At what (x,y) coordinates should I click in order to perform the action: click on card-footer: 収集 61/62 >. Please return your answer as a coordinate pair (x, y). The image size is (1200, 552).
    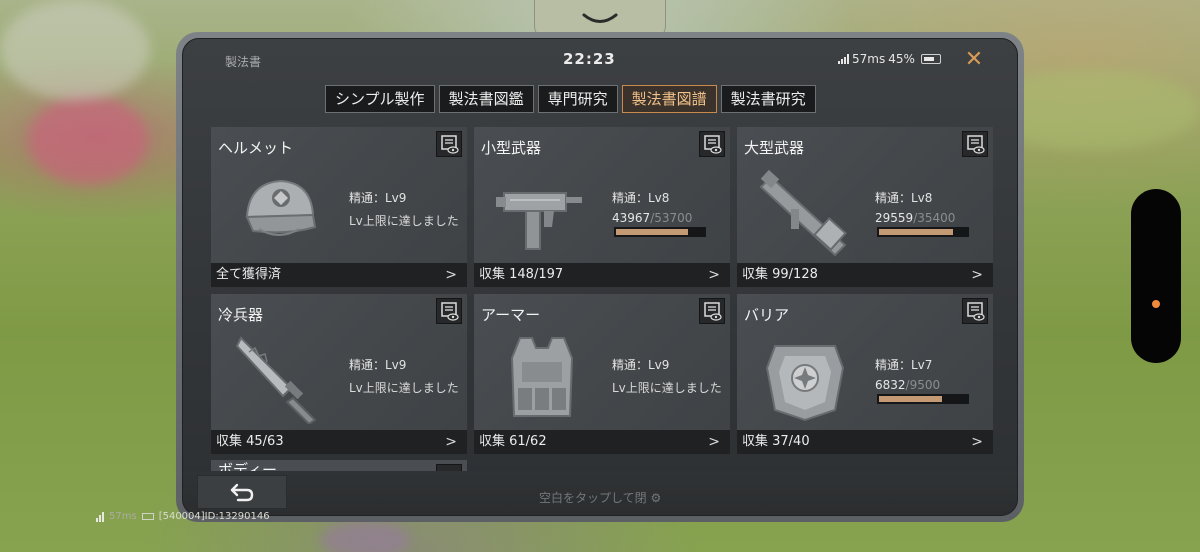
    Looking at the image, I should click on (602, 442).